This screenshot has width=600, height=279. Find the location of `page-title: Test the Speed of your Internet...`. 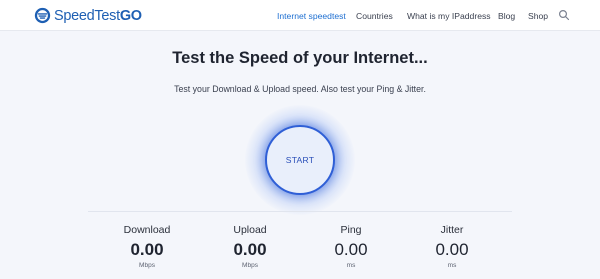

page-title: Test the Speed of your Internet... is located at coordinates (300, 58).